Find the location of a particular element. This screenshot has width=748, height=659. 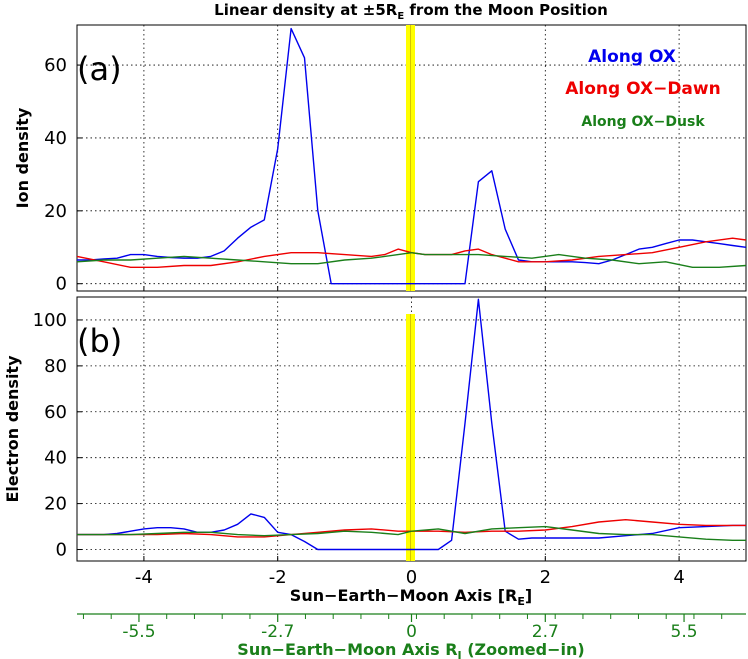

secondary-tick-label: 2.7 is located at coordinates (545, 632).